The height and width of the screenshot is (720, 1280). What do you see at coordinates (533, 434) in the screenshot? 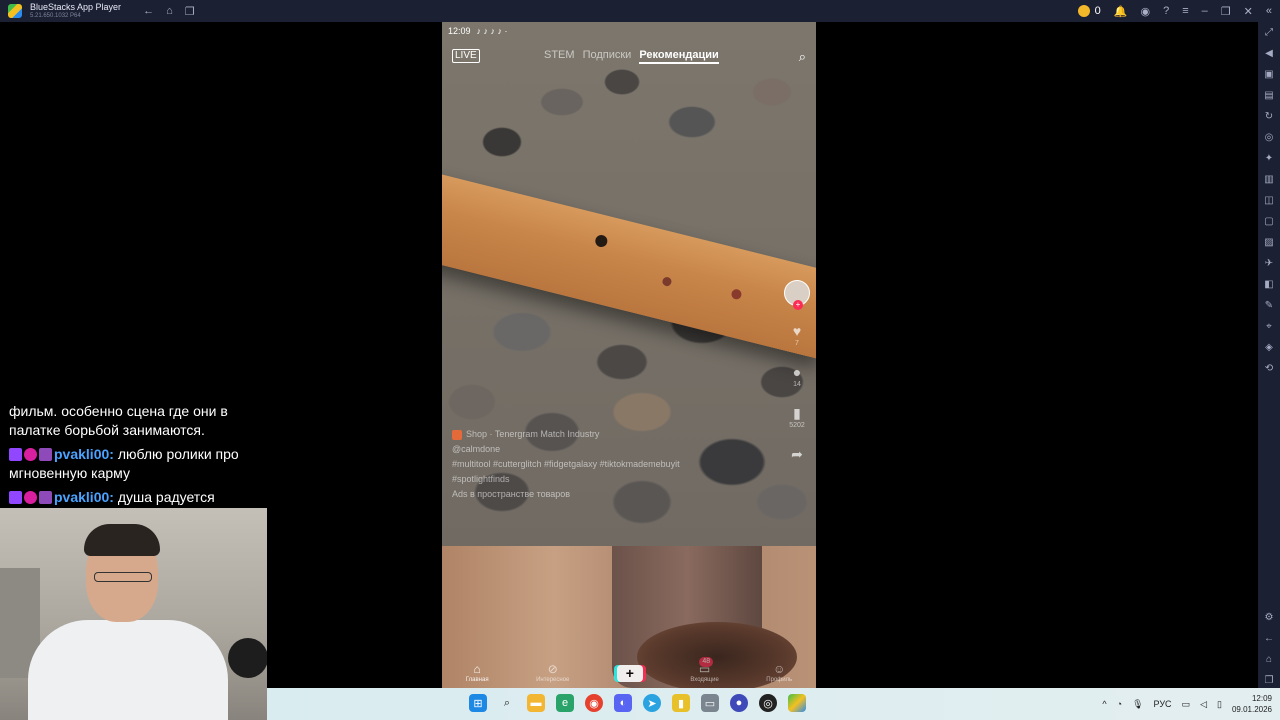
I see `shop-line: Shop · Tenergram Match Industry` at bounding box center [533, 434].